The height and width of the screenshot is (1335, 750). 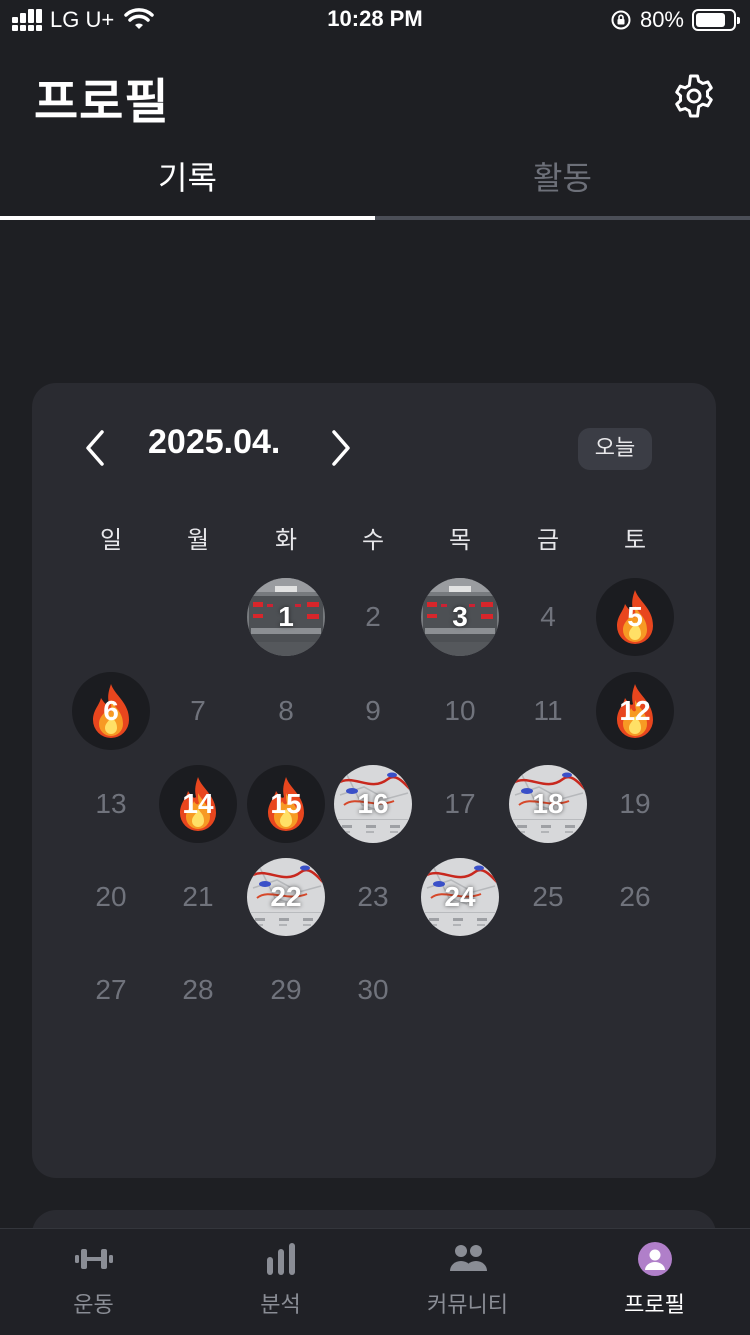 I want to click on day-number: 26, so click(x=635, y=896).